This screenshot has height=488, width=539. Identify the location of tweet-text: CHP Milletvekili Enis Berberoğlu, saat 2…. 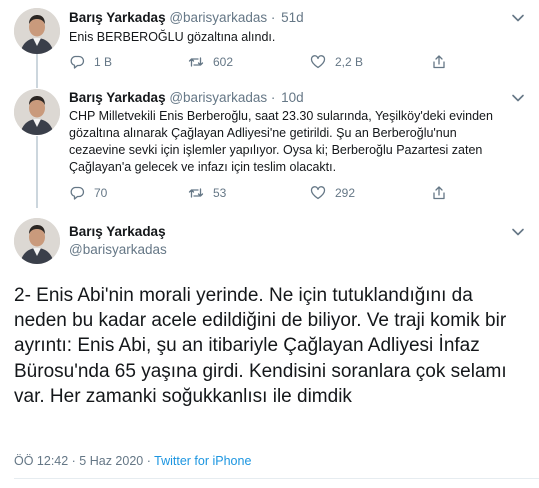
(294, 142).